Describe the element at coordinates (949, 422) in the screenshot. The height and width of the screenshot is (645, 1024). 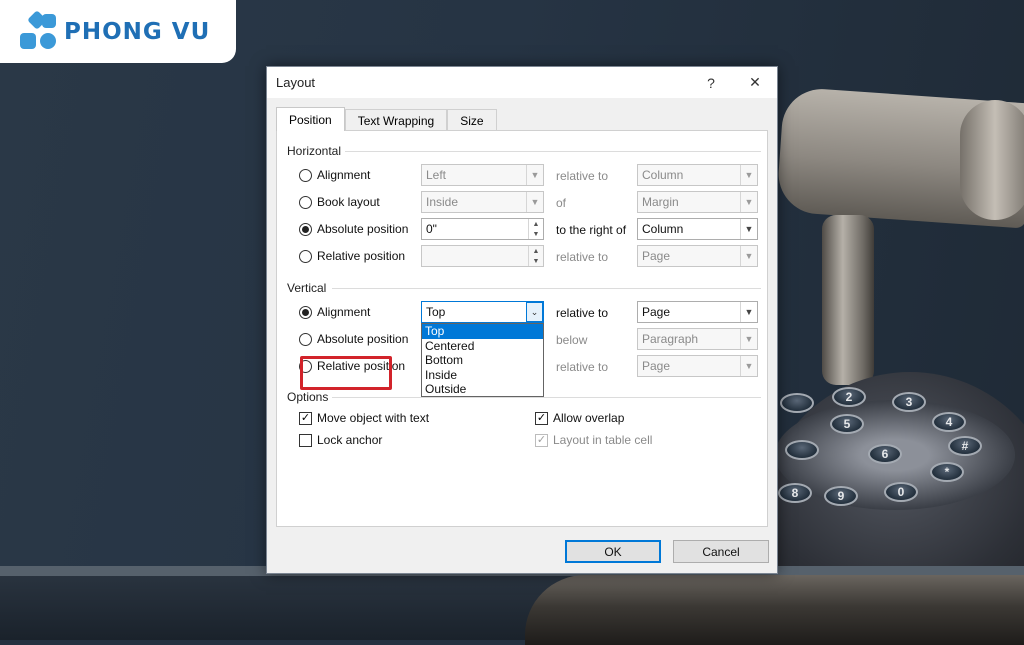
I see `phone-key: 4` at that location.